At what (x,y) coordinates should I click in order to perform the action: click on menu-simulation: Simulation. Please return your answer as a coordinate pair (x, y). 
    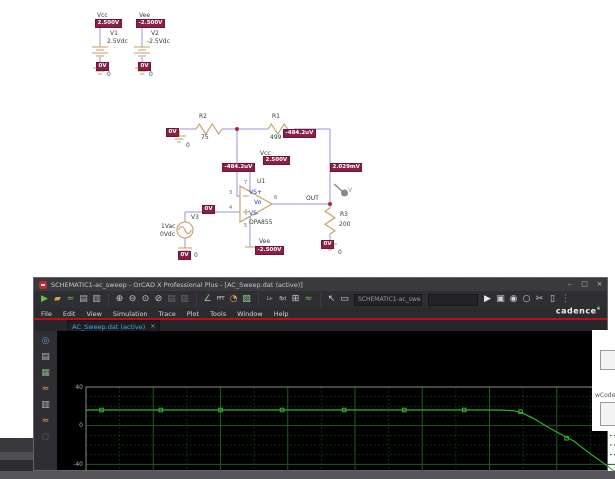
    Looking at the image, I should click on (130, 314).